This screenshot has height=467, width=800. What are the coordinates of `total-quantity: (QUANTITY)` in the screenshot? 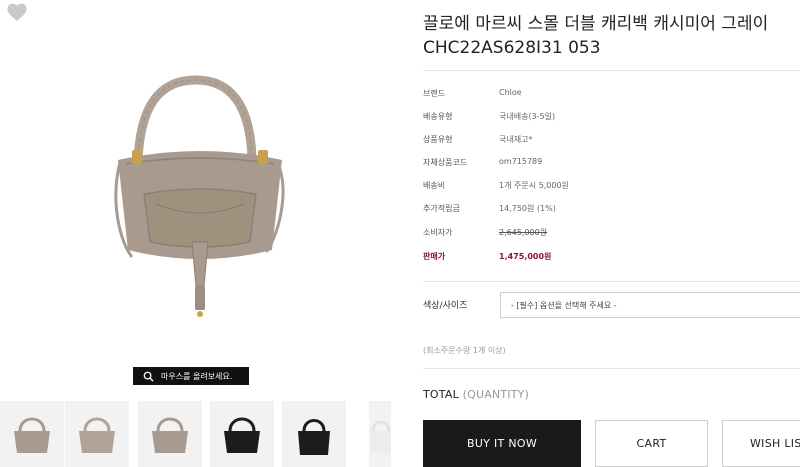 It's located at (496, 394).